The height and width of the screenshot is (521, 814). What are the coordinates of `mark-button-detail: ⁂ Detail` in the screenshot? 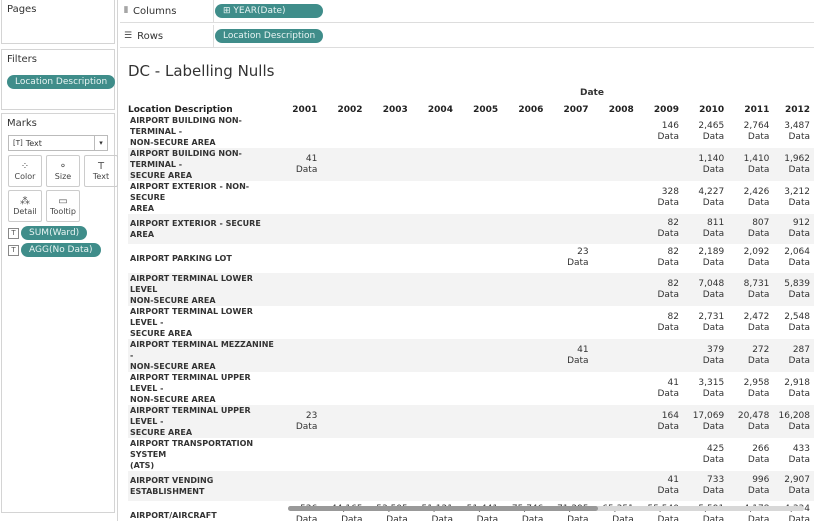 It's located at (25, 206).